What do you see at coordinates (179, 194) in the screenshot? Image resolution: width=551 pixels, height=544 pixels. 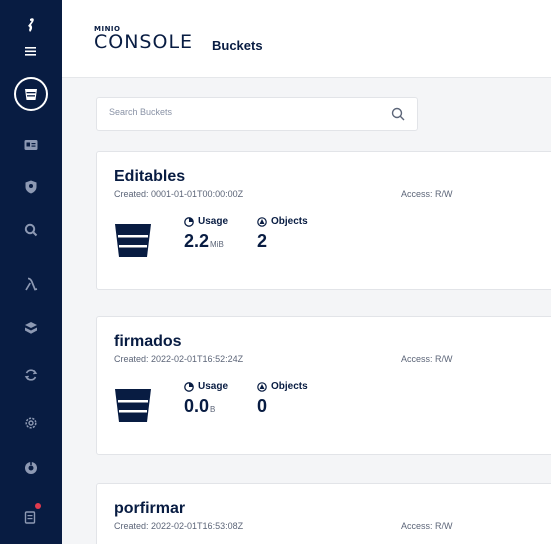 I see `bucket-created: Created: 0001-01-01T00:00:00Z` at bounding box center [179, 194].